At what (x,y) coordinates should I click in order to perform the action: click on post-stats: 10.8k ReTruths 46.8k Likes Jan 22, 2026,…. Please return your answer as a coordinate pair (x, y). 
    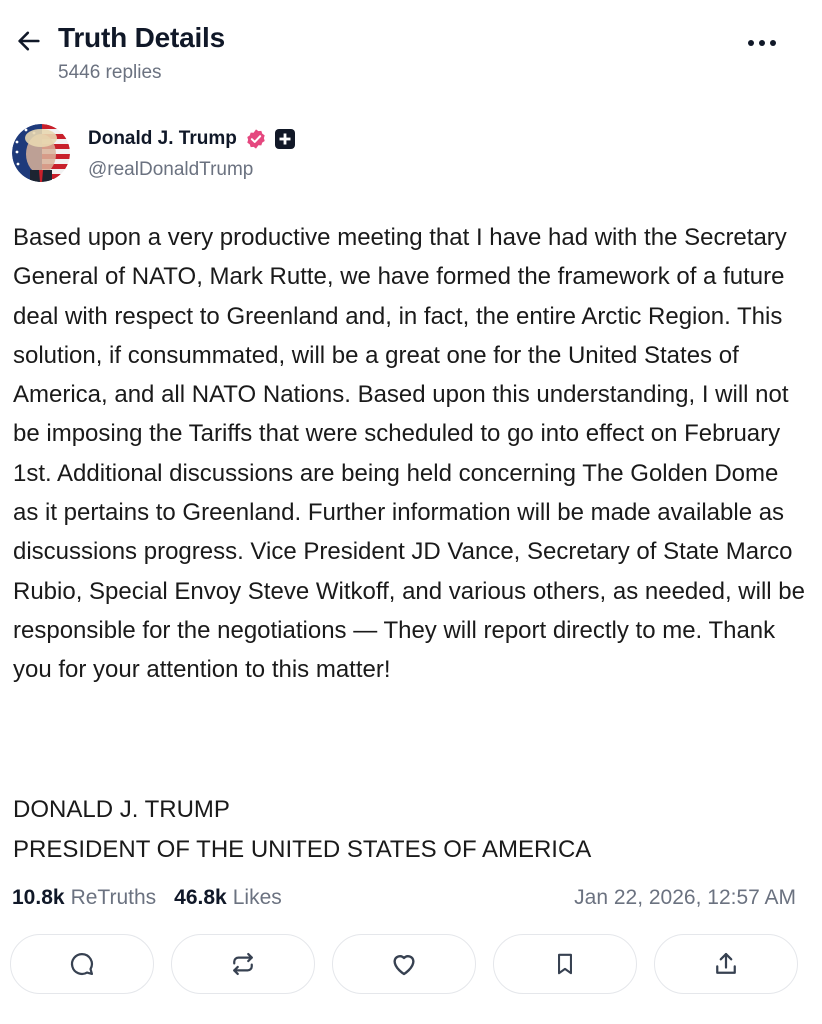
    Looking at the image, I should click on (404, 898).